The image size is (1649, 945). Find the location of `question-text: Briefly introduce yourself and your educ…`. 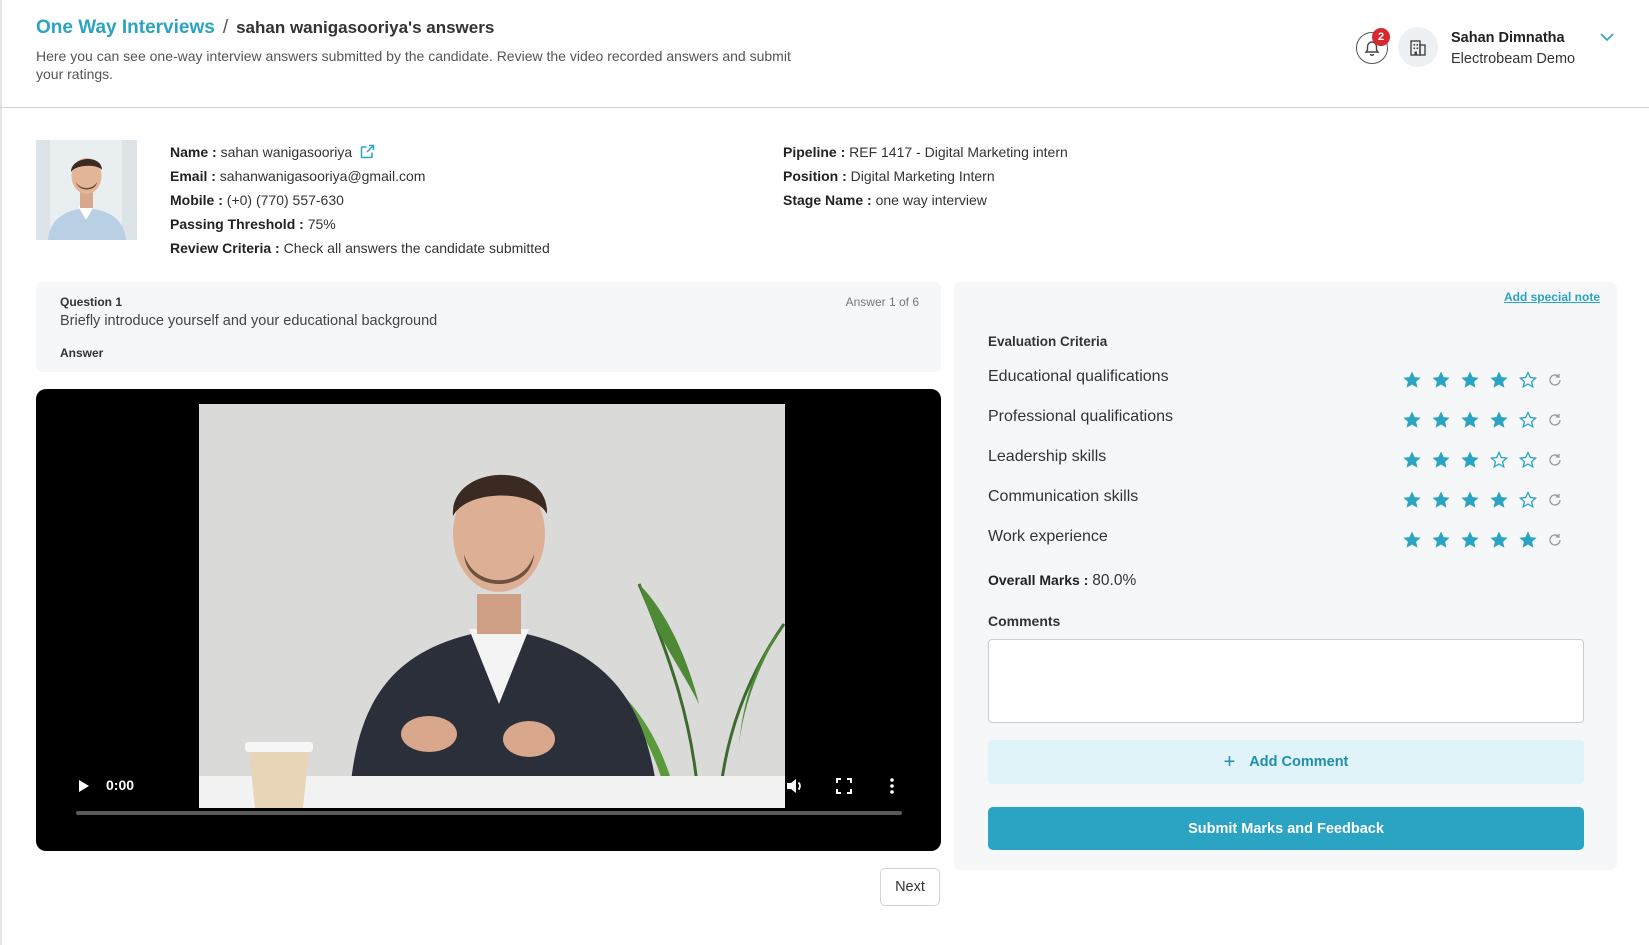

question-text: Briefly introduce yourself and your educ… is located at coordinates (249, 321).